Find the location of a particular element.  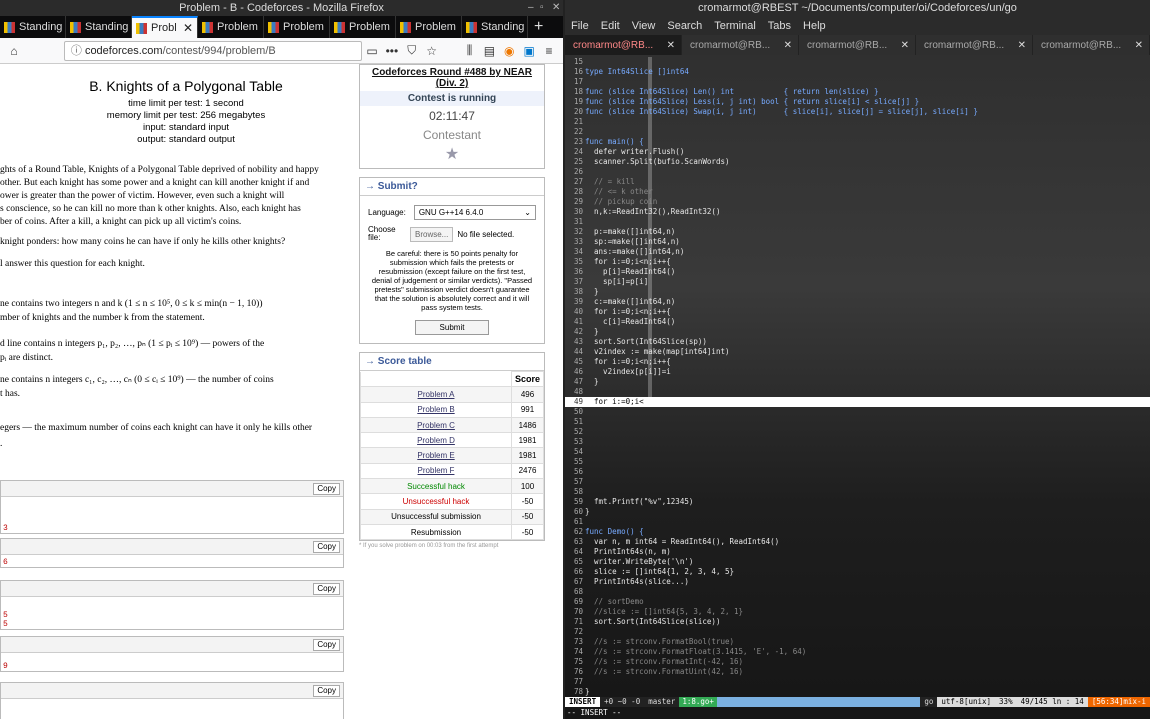

code-text: p:=make([]int64,n) is located at coordinates (630, 231).